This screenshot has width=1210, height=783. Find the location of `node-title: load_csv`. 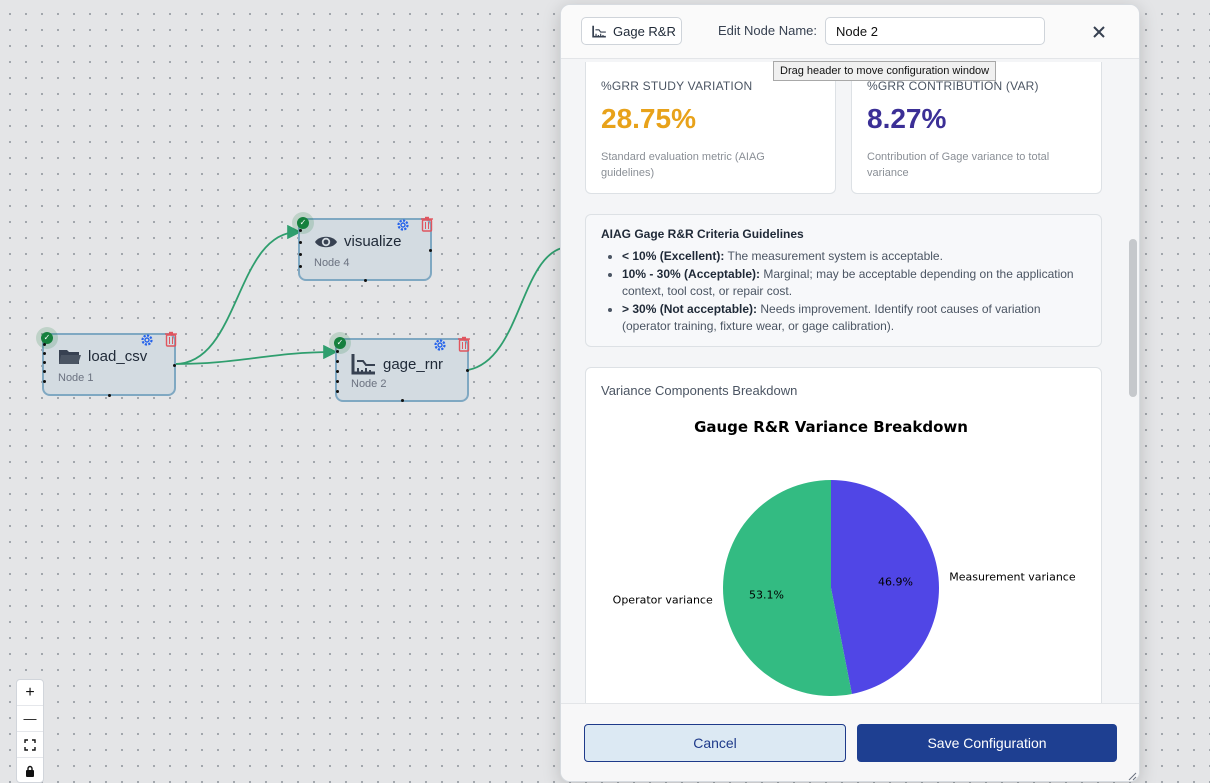

node-title: load_csv is located at coordinates (118, 356).